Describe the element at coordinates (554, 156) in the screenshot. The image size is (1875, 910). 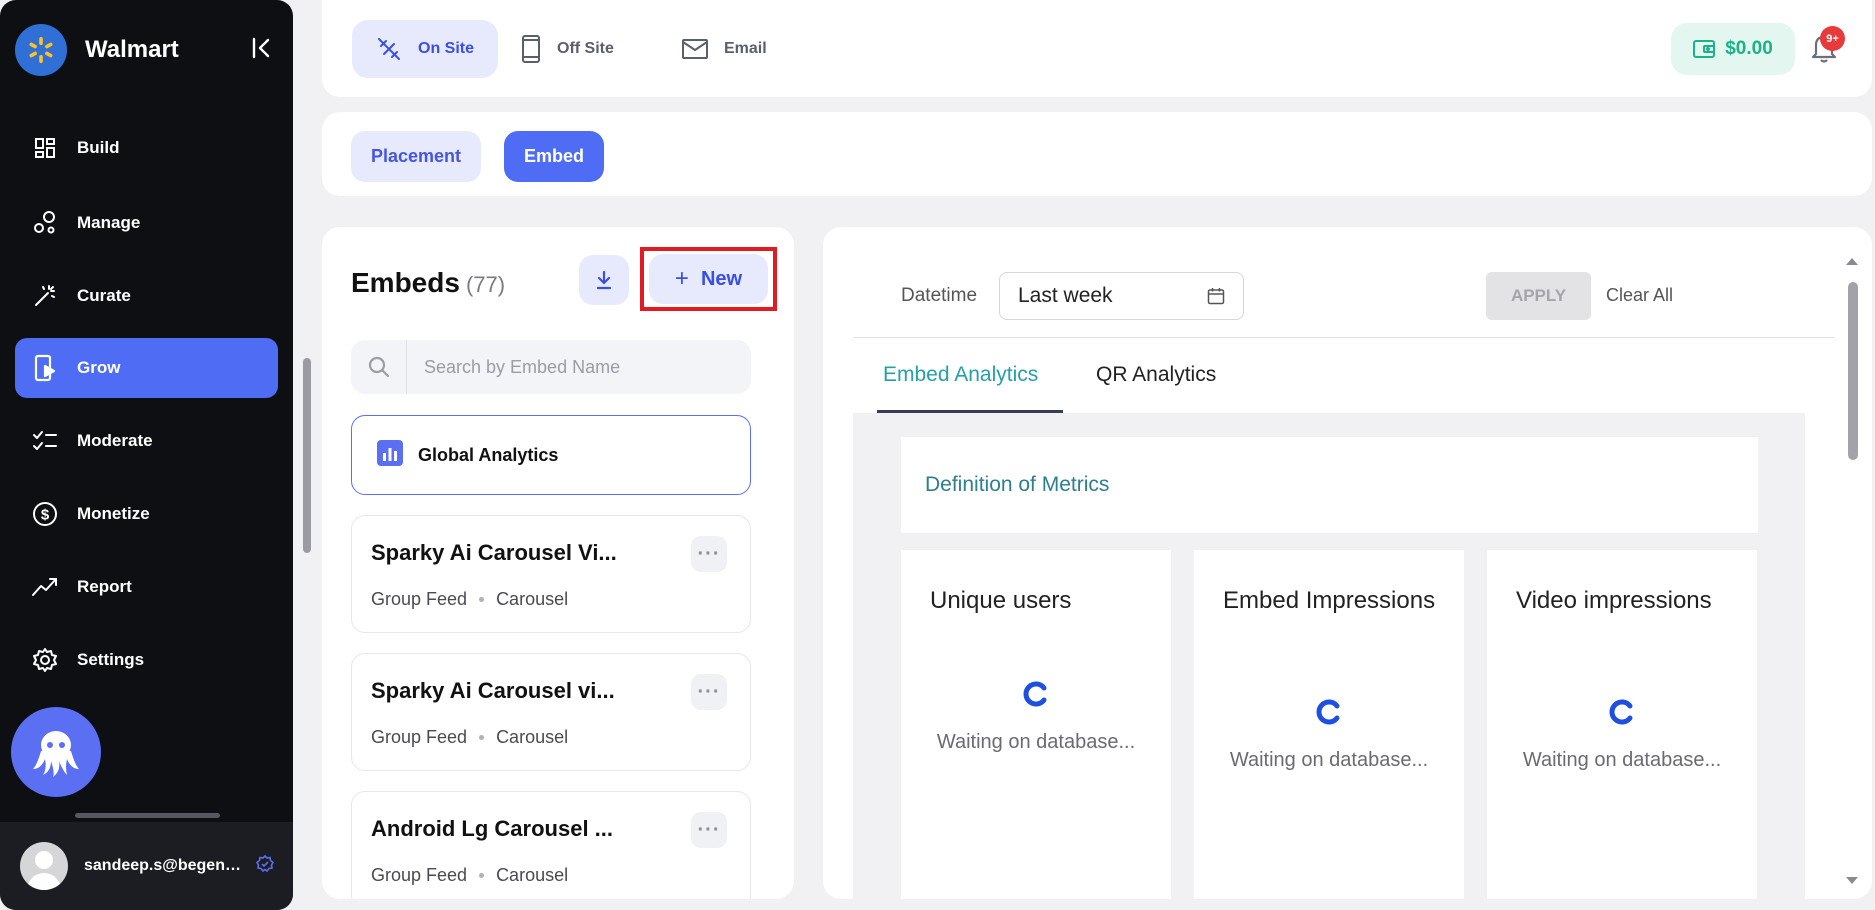
I see `tab-embed: Embed` at that location.